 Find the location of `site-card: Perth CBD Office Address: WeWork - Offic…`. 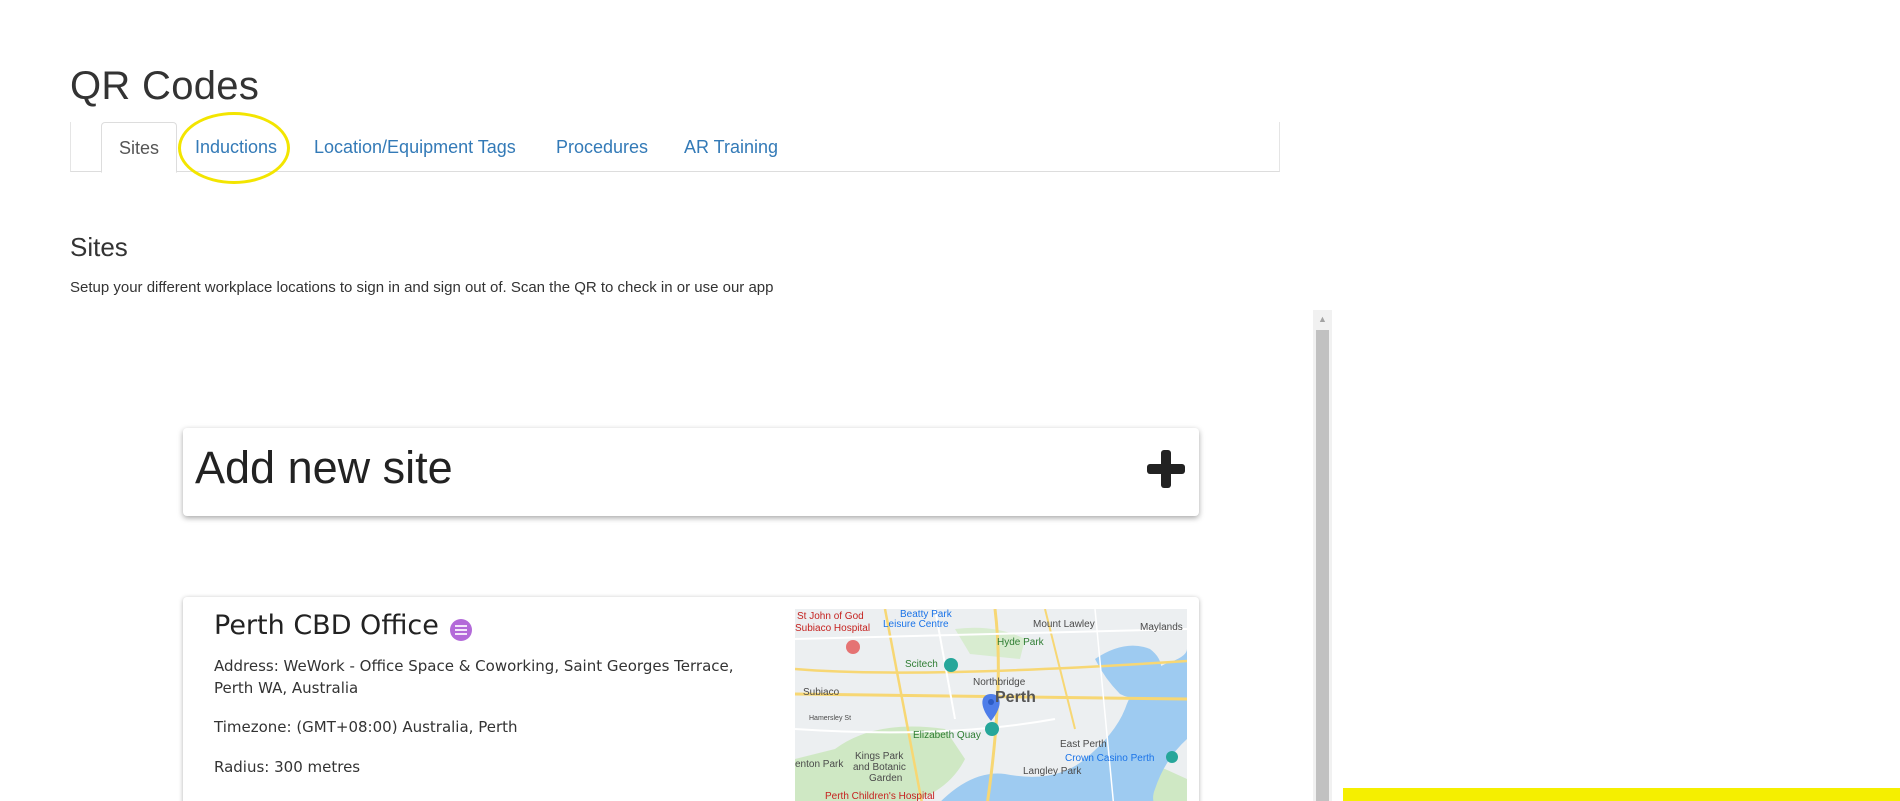

site-card: Perth CBD Office Address: WeWork - Offic… is located at coordinates (691, 699).